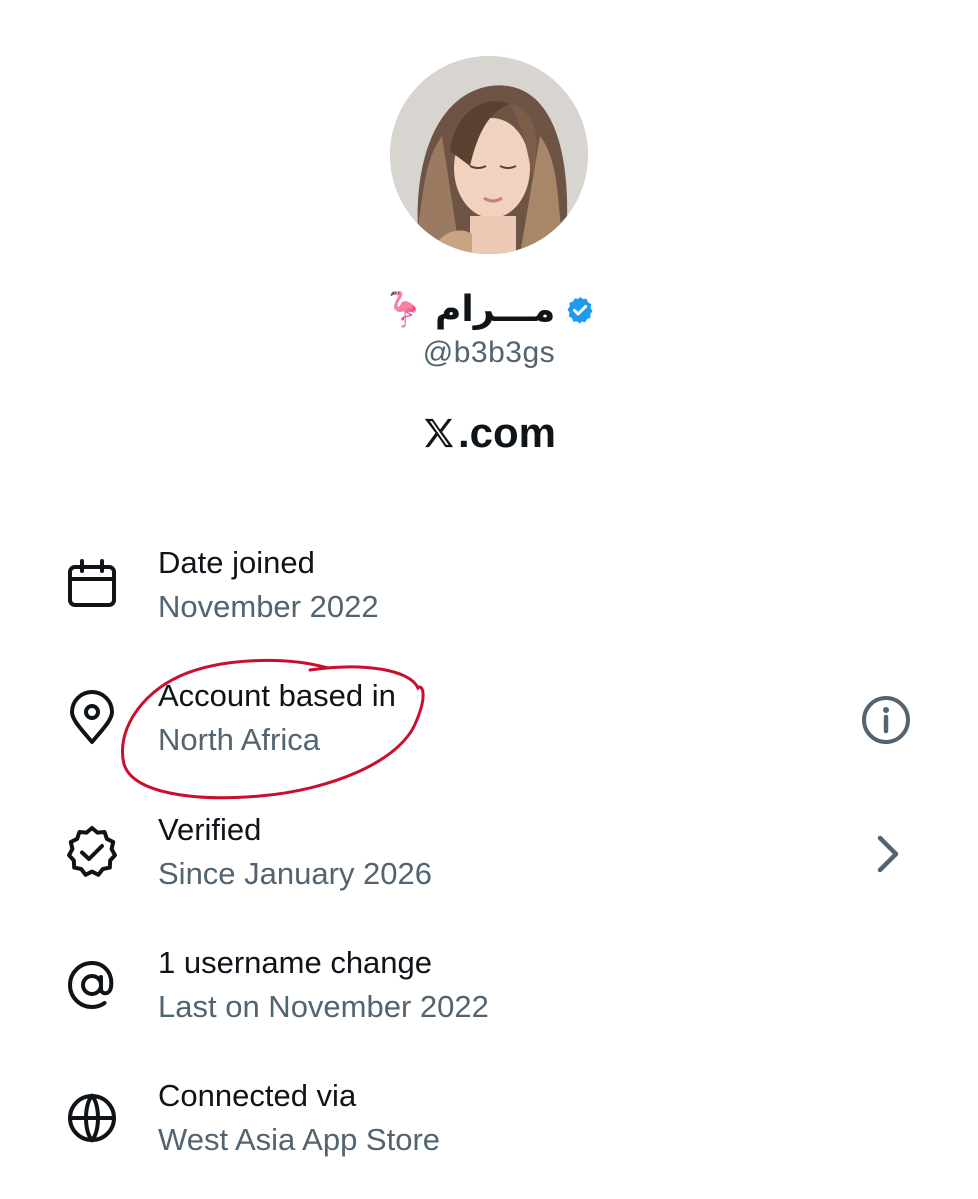  I want to click on about-row-account-based-in: Account based in North Africa, so click(489, 733).